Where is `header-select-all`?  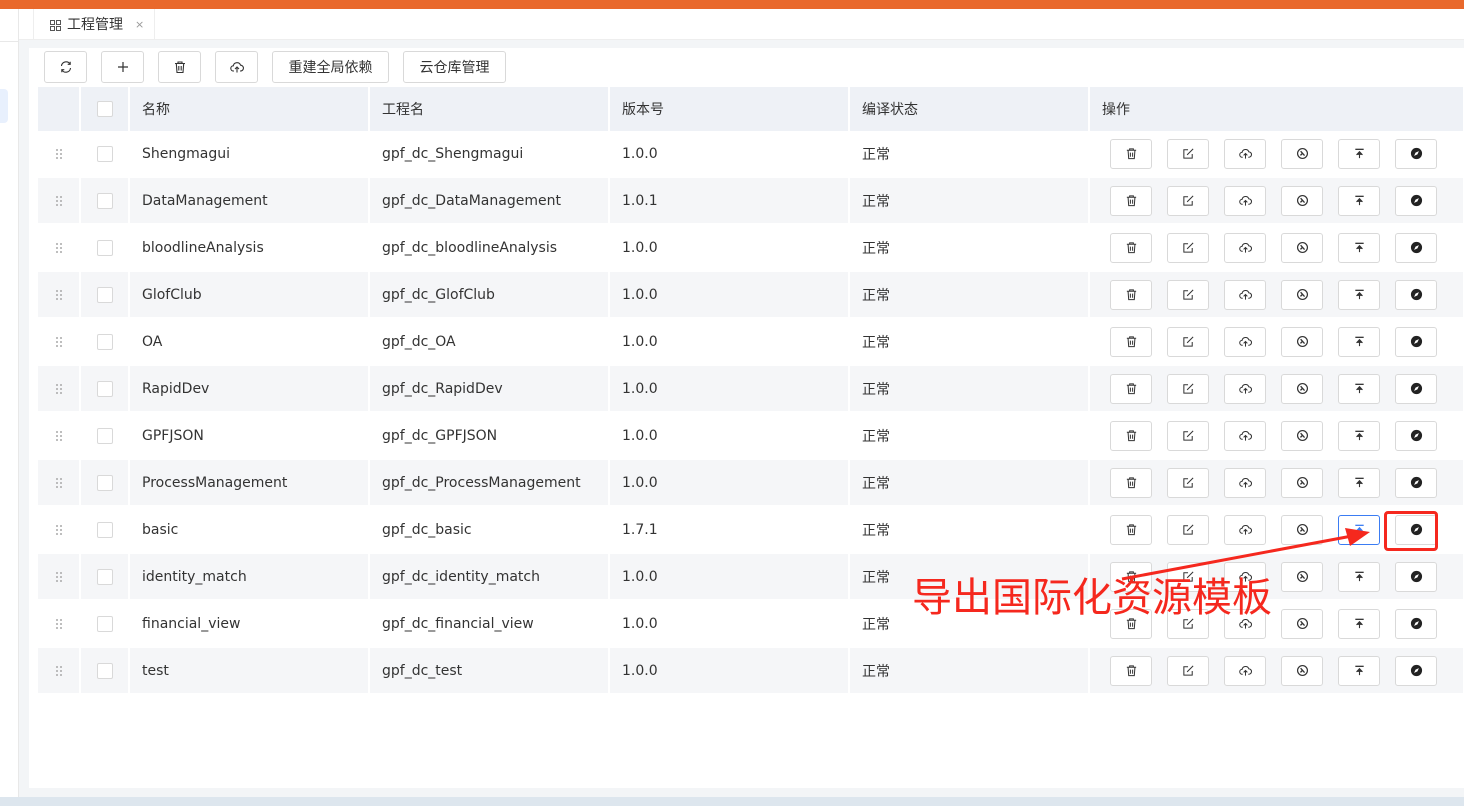 header-select-all is located at coordinates (105, 109).